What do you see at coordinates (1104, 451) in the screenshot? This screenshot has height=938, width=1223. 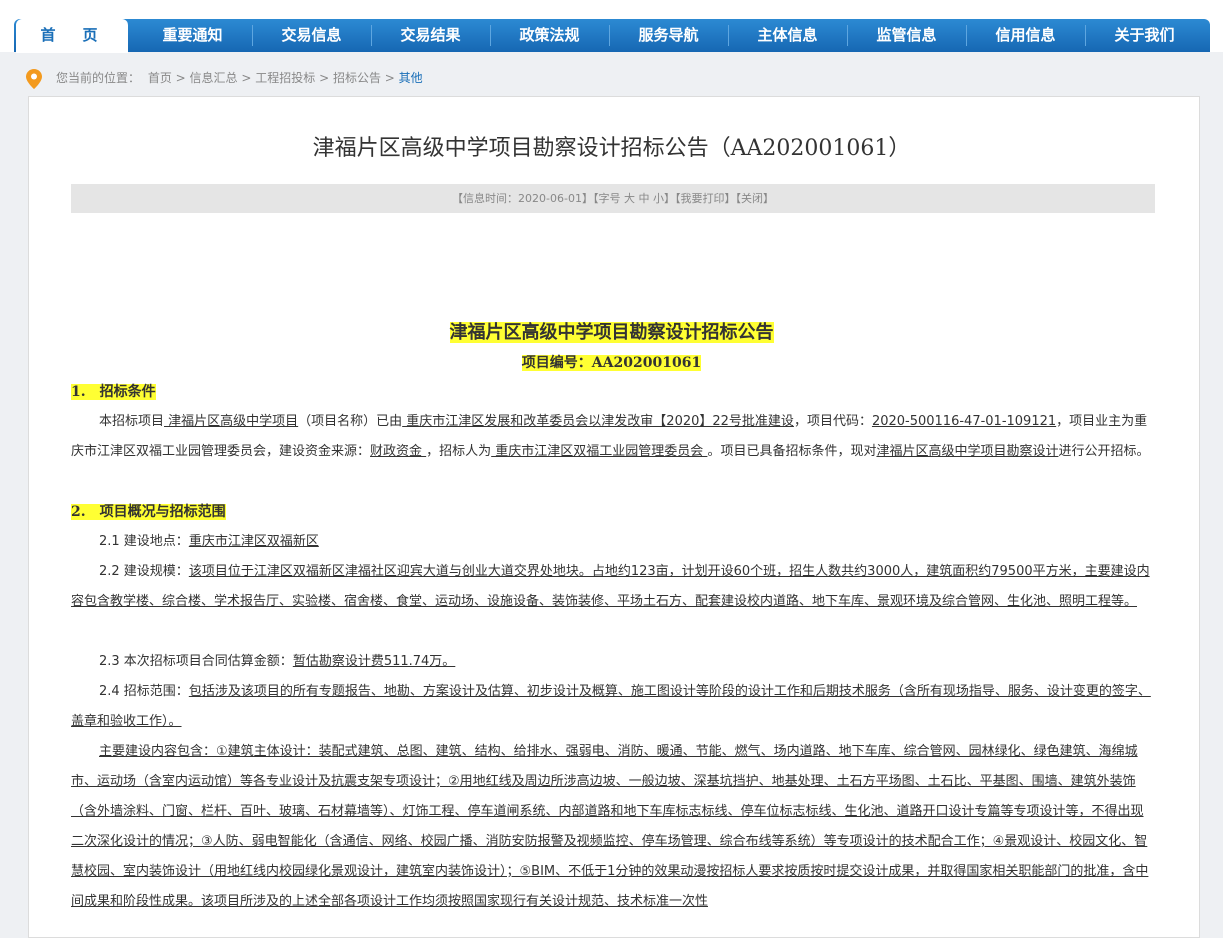 I see `s1-text-7: 进行公开招标。` at bounding box center [1104, 451].